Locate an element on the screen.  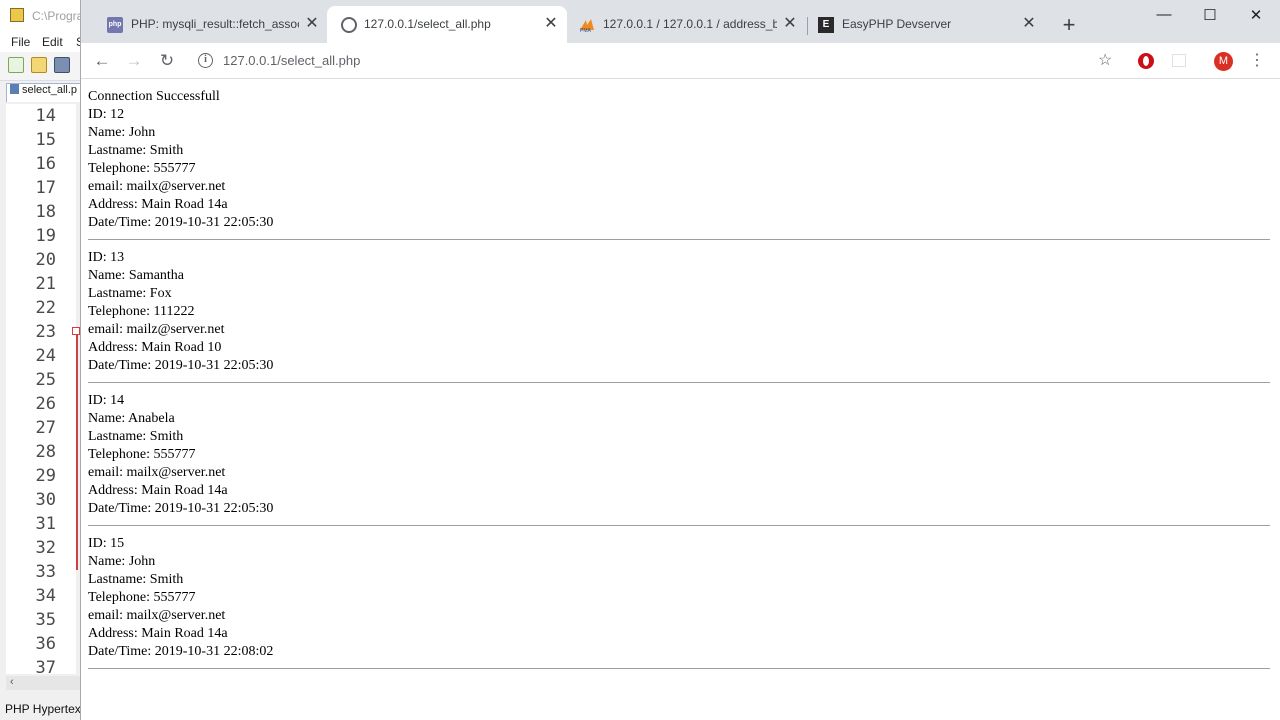
address-bar-url: 127.0.0.1/select_all.php is located at coordinates (291, 60).